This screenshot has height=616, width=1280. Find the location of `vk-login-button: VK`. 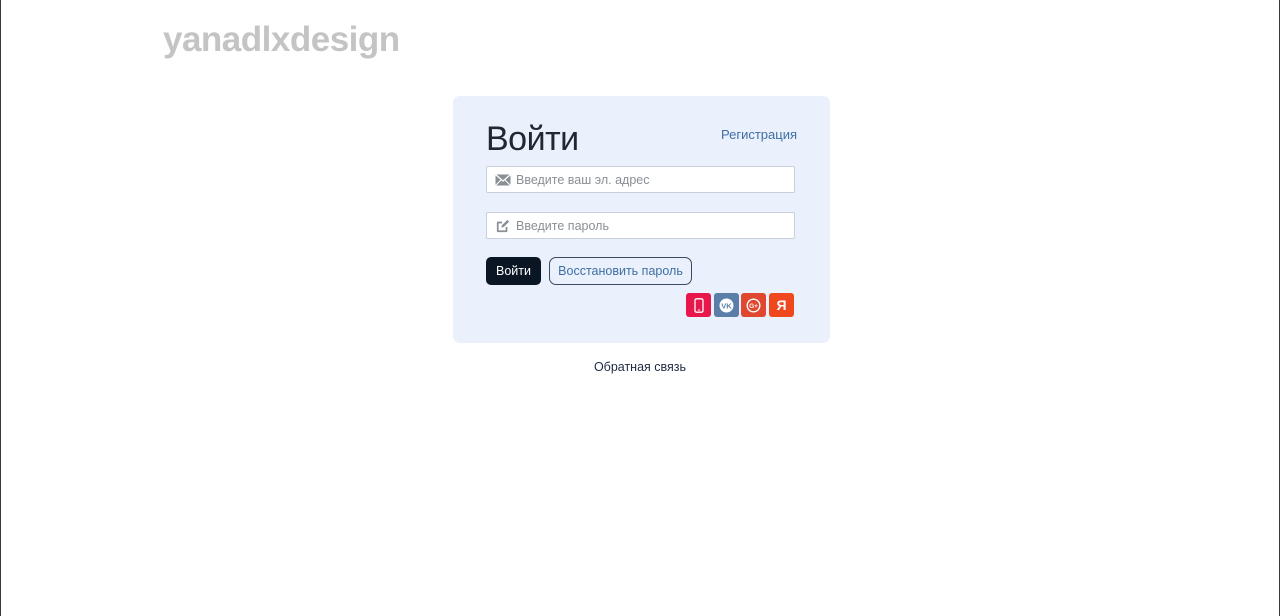

vk-login-button: VK is located at coordinates (726, 305).